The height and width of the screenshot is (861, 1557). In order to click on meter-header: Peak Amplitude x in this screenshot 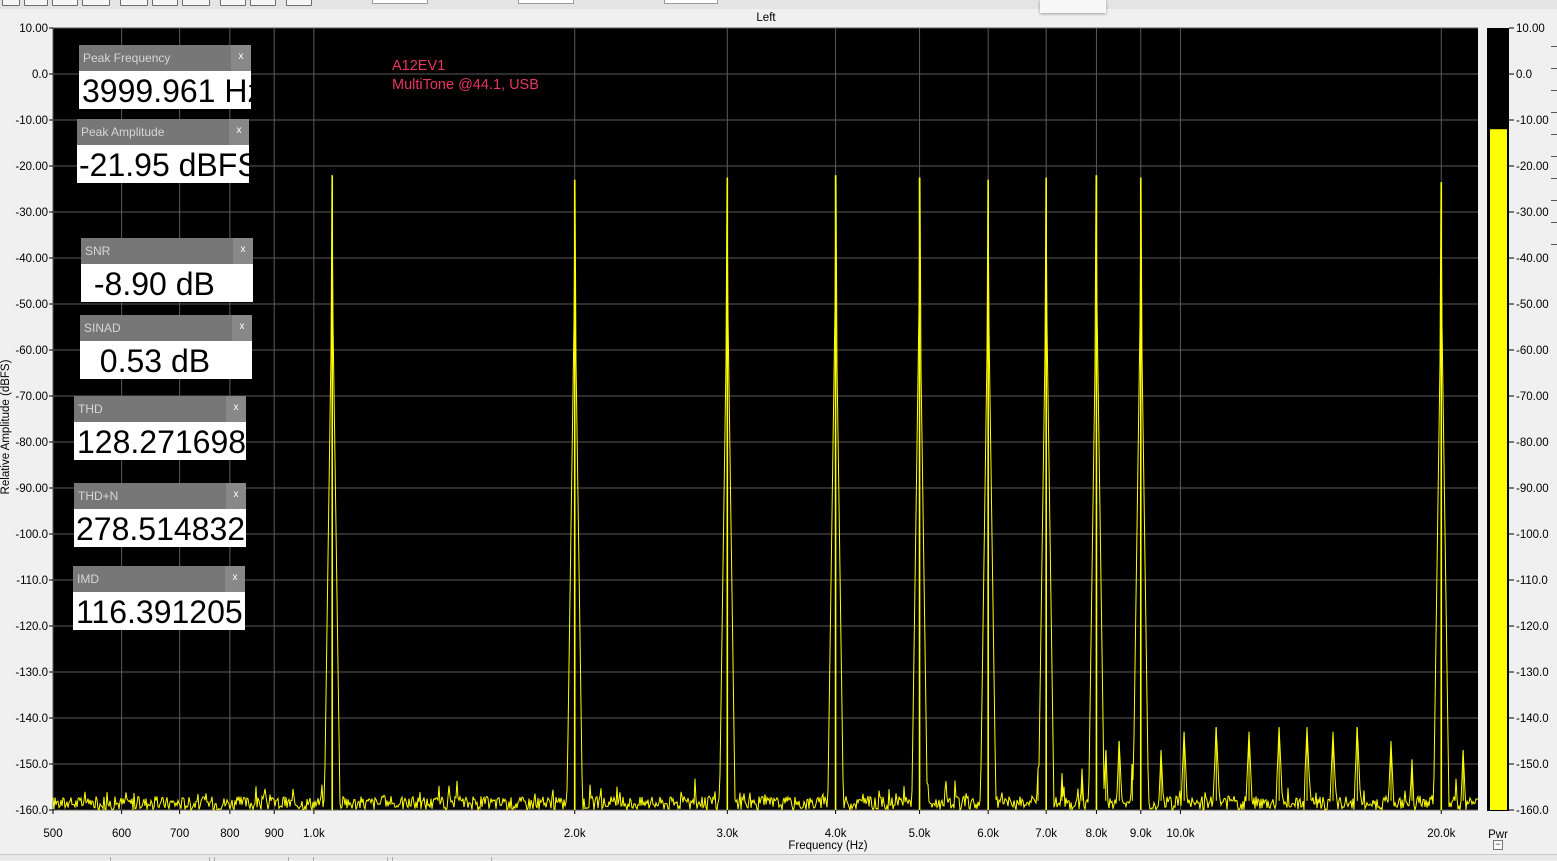, I will do `click(163, 132)`.